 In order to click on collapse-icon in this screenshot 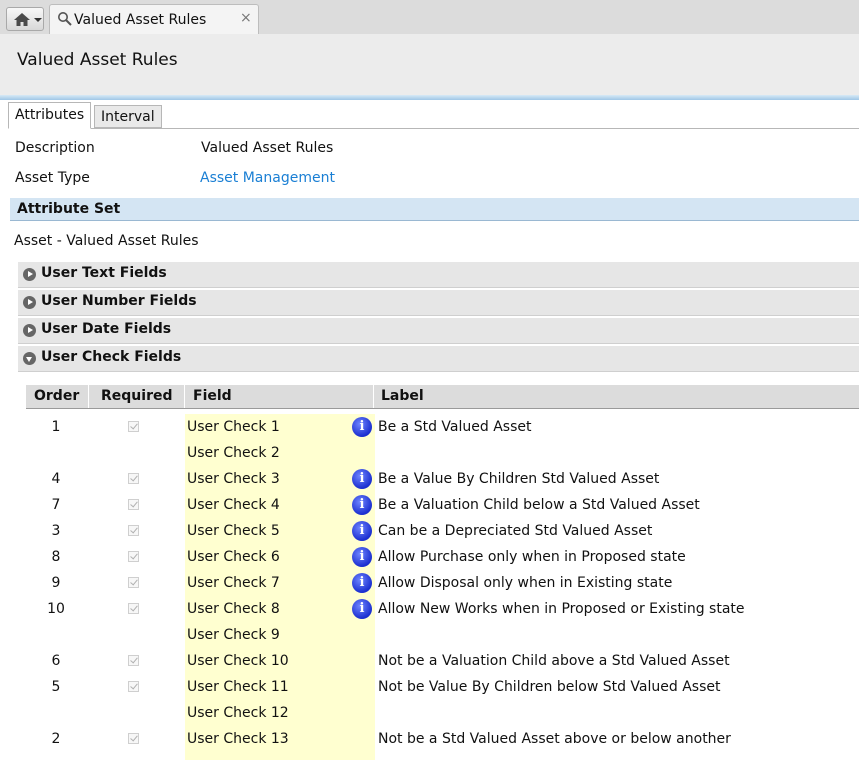, I will do `click(29, 358)`.